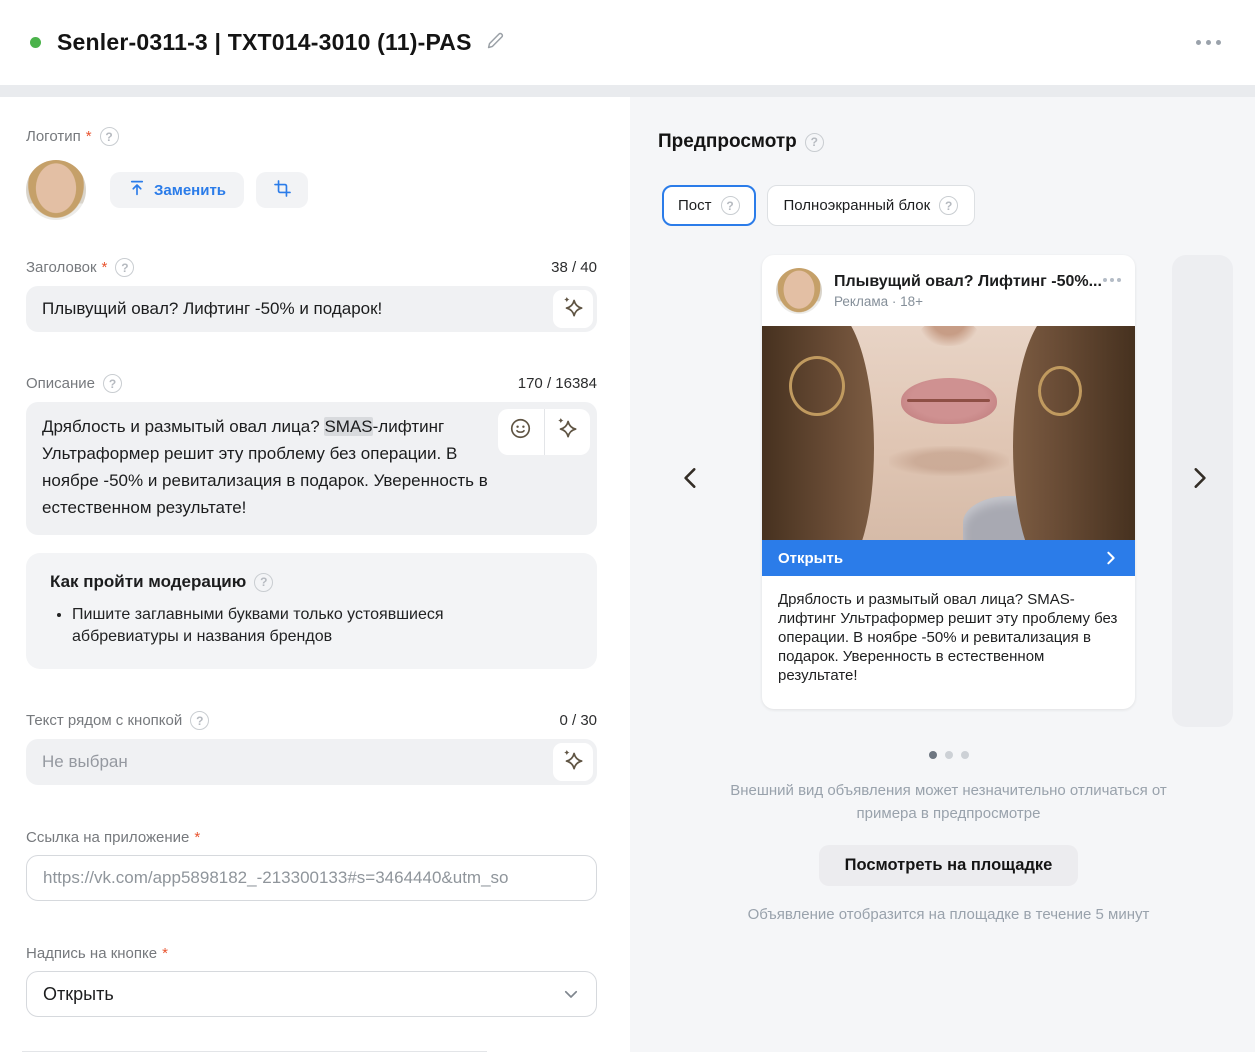 This screenshot has height=1052, width=1255. I want to click on carousel-prev-button, so click(691, 478).